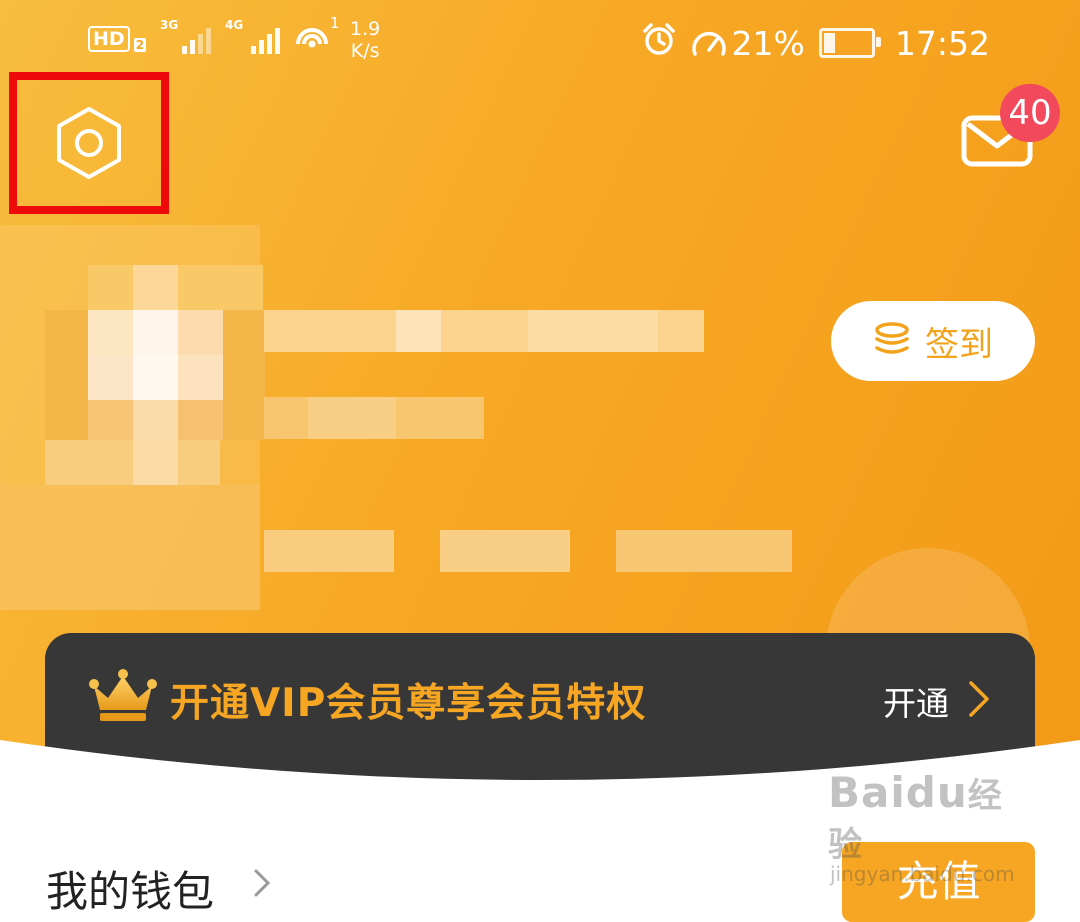 Image resolution: width=1080 pixels, height=922 pixels. Describe the element at coordinates (130, 888) in the screenshot. I see `wallet-title: 我的钱包` at that location.